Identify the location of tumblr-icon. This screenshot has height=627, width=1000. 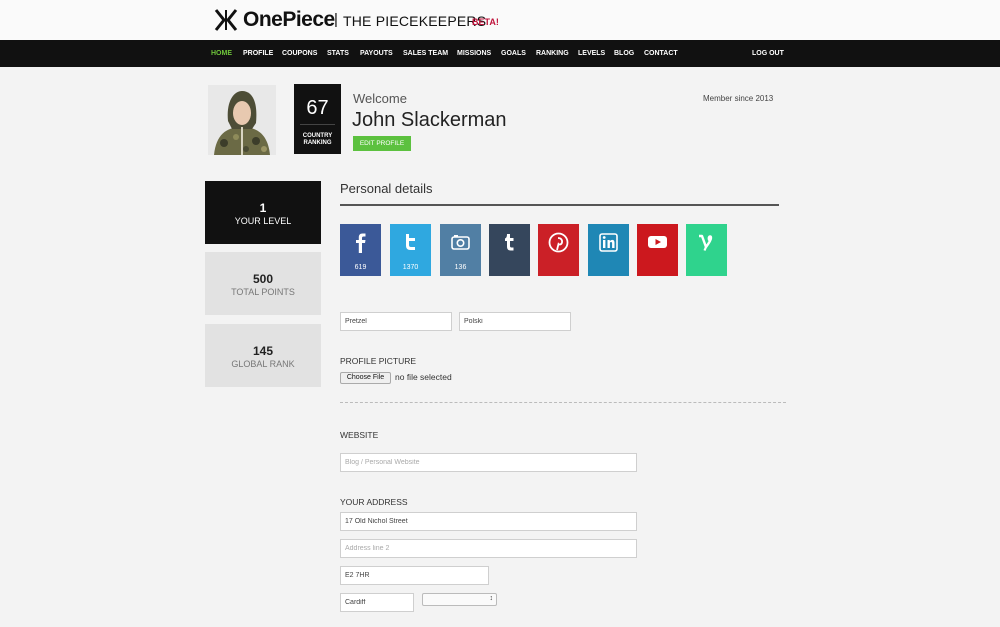
(509, 242).